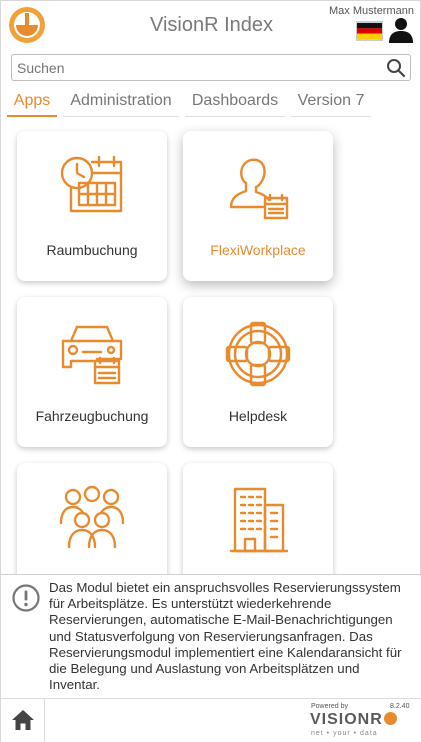  What do you see at coordinates (258, 416) in the screenshot?
I see `tile-label: Helpdesk` at bounding box center [258, 416].